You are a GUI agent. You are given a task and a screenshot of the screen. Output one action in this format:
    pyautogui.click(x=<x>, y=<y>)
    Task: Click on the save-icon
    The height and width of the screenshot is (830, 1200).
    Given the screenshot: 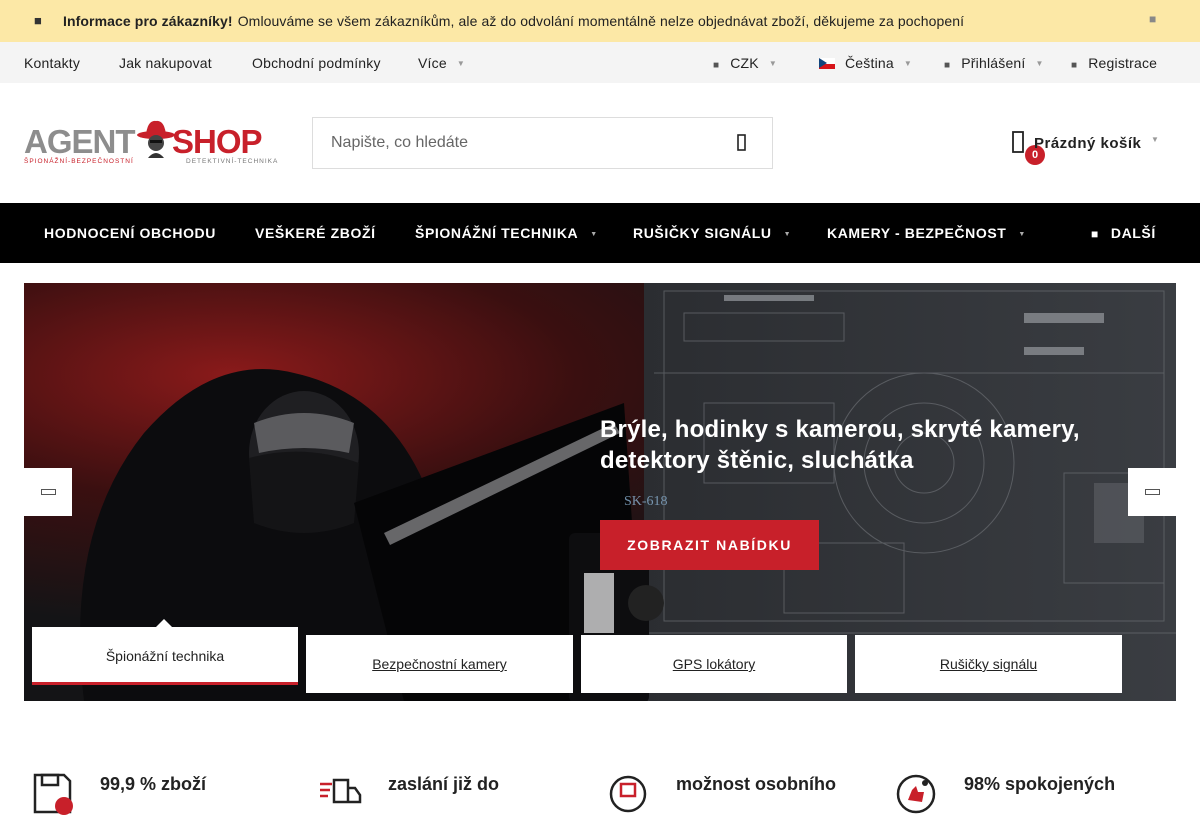 What is the action you would take?
    pyautogui.click(x=53, y=794)
    